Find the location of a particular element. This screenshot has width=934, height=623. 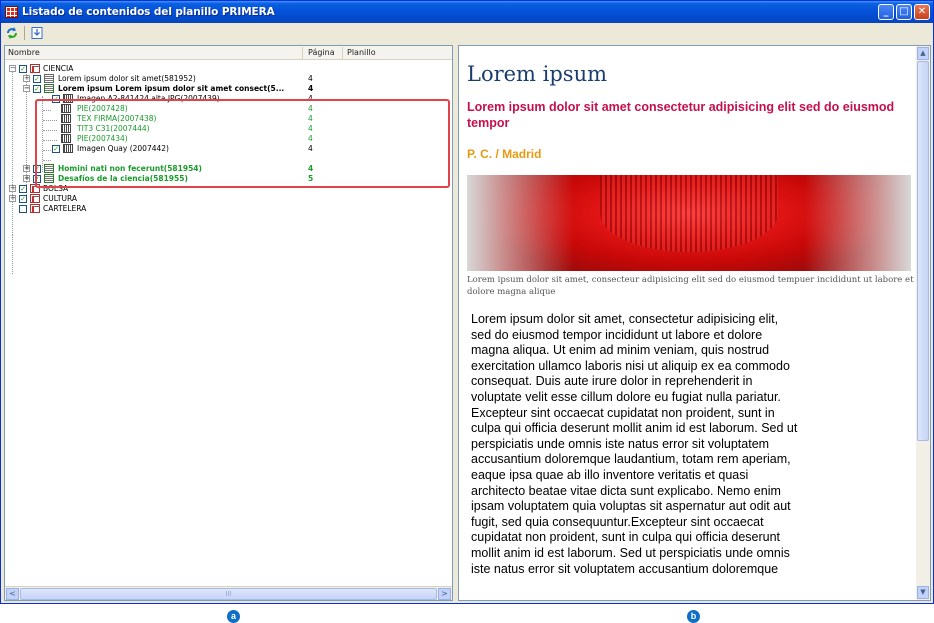

tree-item-cultura: + ✓ CULTURA is located at coordinates (225, 199).